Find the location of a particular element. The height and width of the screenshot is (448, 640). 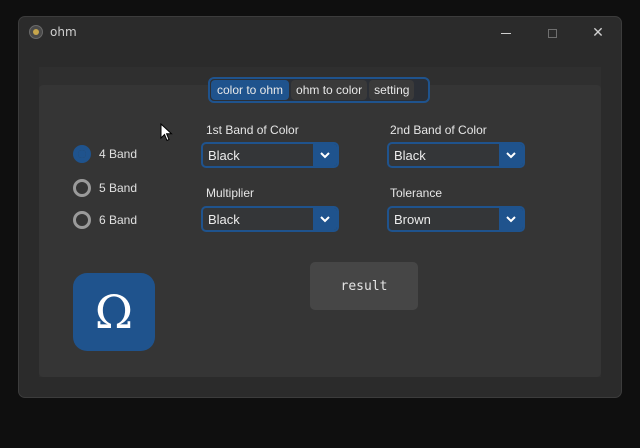

mouse-cursor-icon is located at coordinates (166, 132).